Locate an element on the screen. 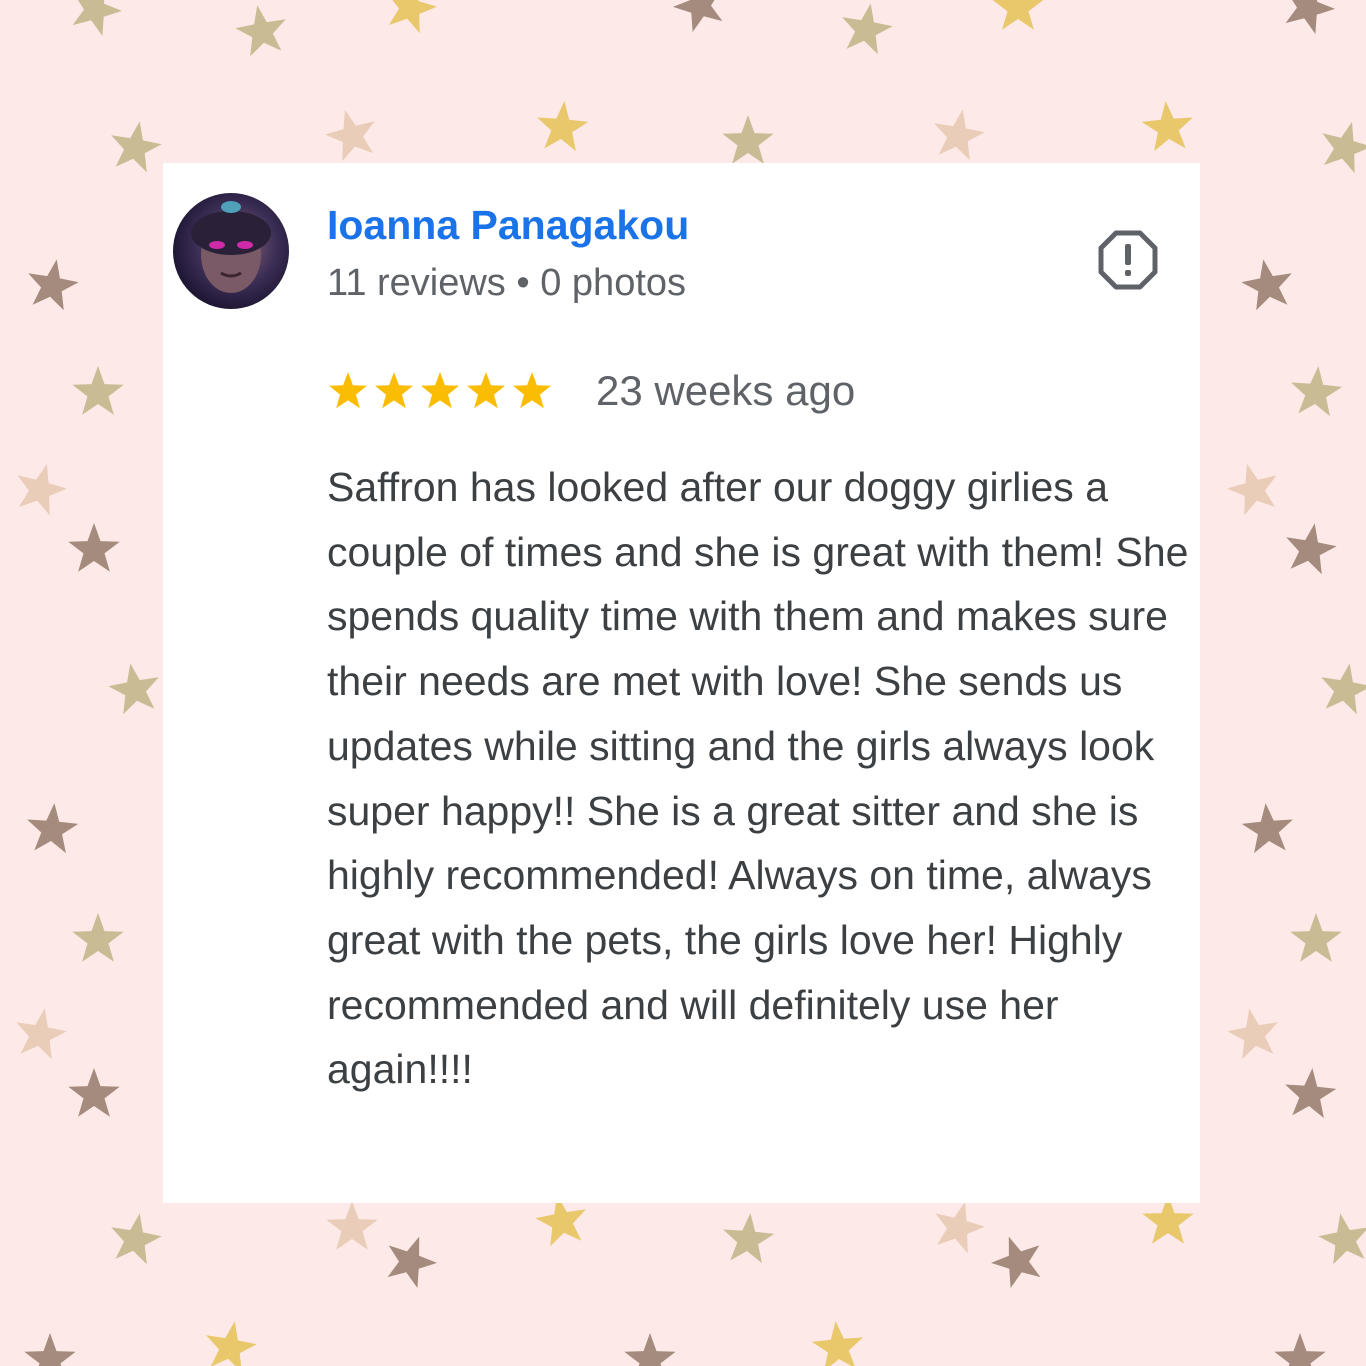  report-review-button is located at coordinates (1128, 260).